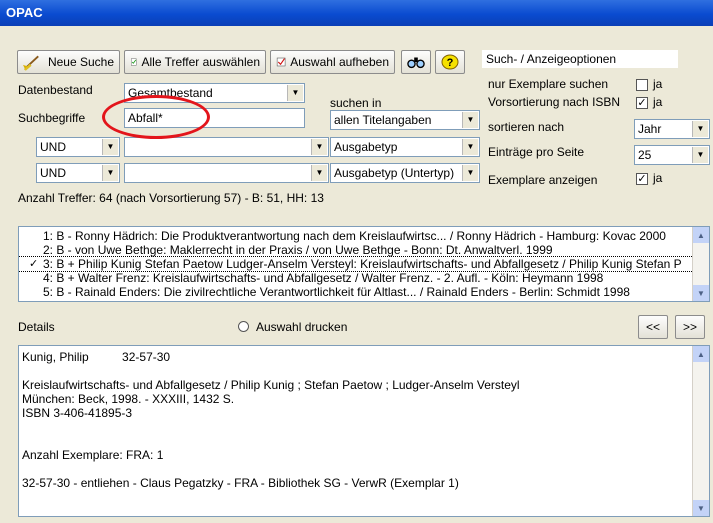 This screenshot has height=523, width=713. What do you see at coordinates (642, 103) in the screenshot?
I see `vorsortierung-checkbox: ✓` at bounding box center [642, 103].